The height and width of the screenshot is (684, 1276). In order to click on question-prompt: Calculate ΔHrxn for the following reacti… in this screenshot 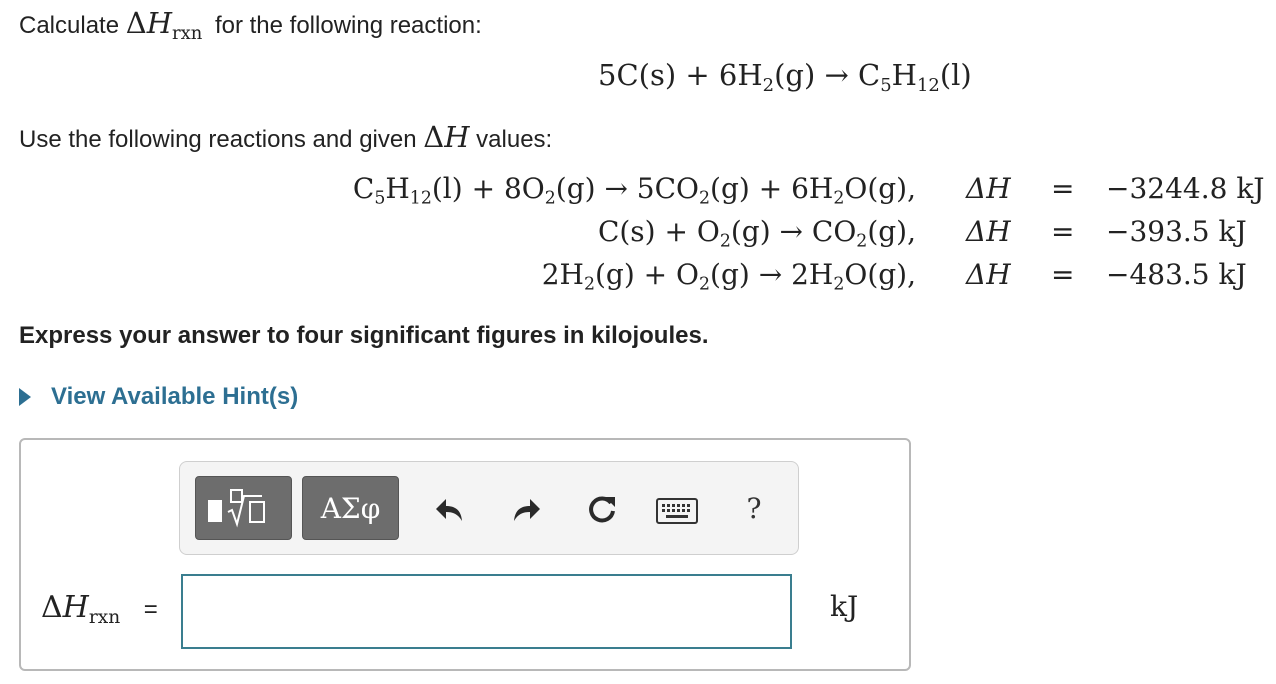, I will do `click(250, 24)`.